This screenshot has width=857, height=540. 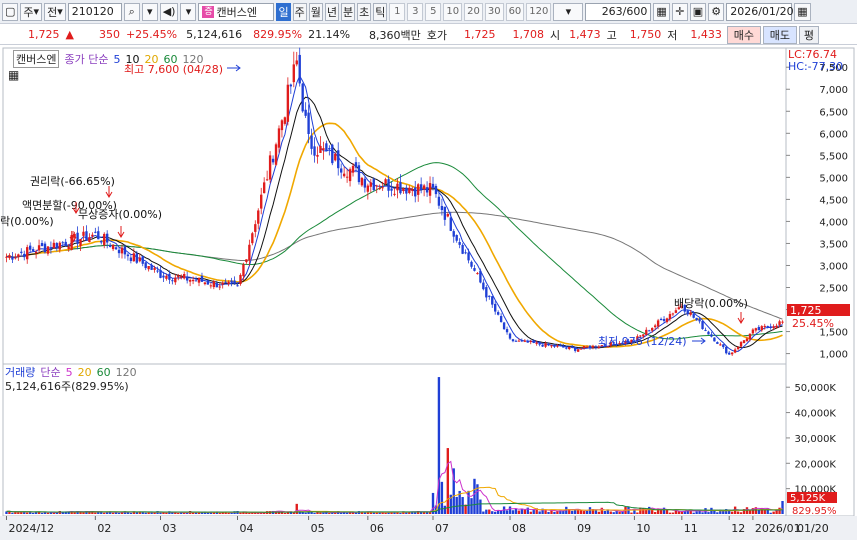 What do you see at coordinates (539, 11) in the screenshot?
I see `interval-120: 120` at bounding box center [539, 11].